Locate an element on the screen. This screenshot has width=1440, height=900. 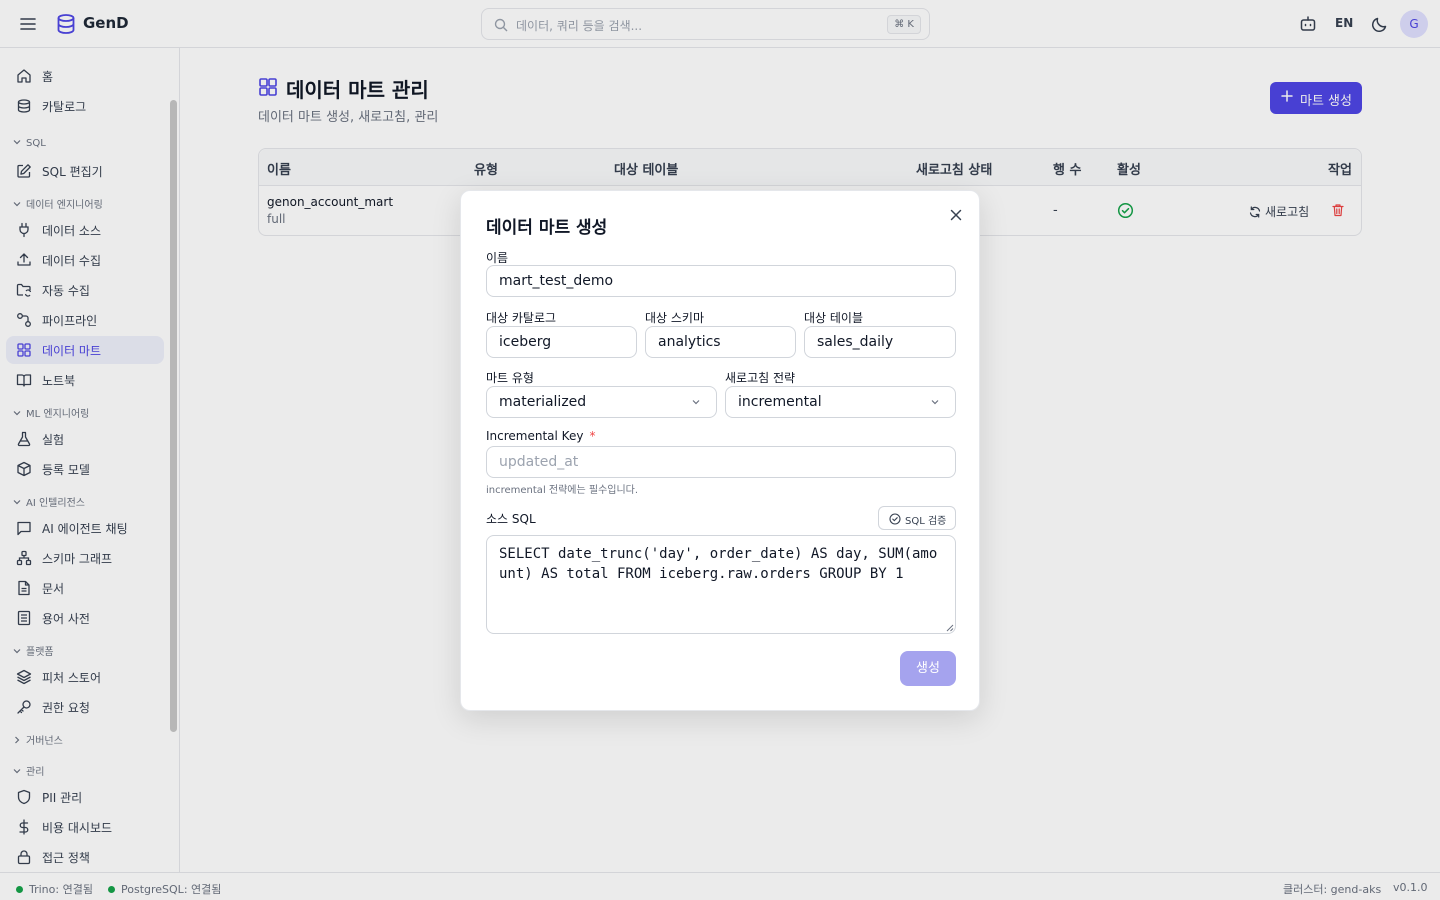
create-submit-button: 생성 is located at coordinates (928, 668).